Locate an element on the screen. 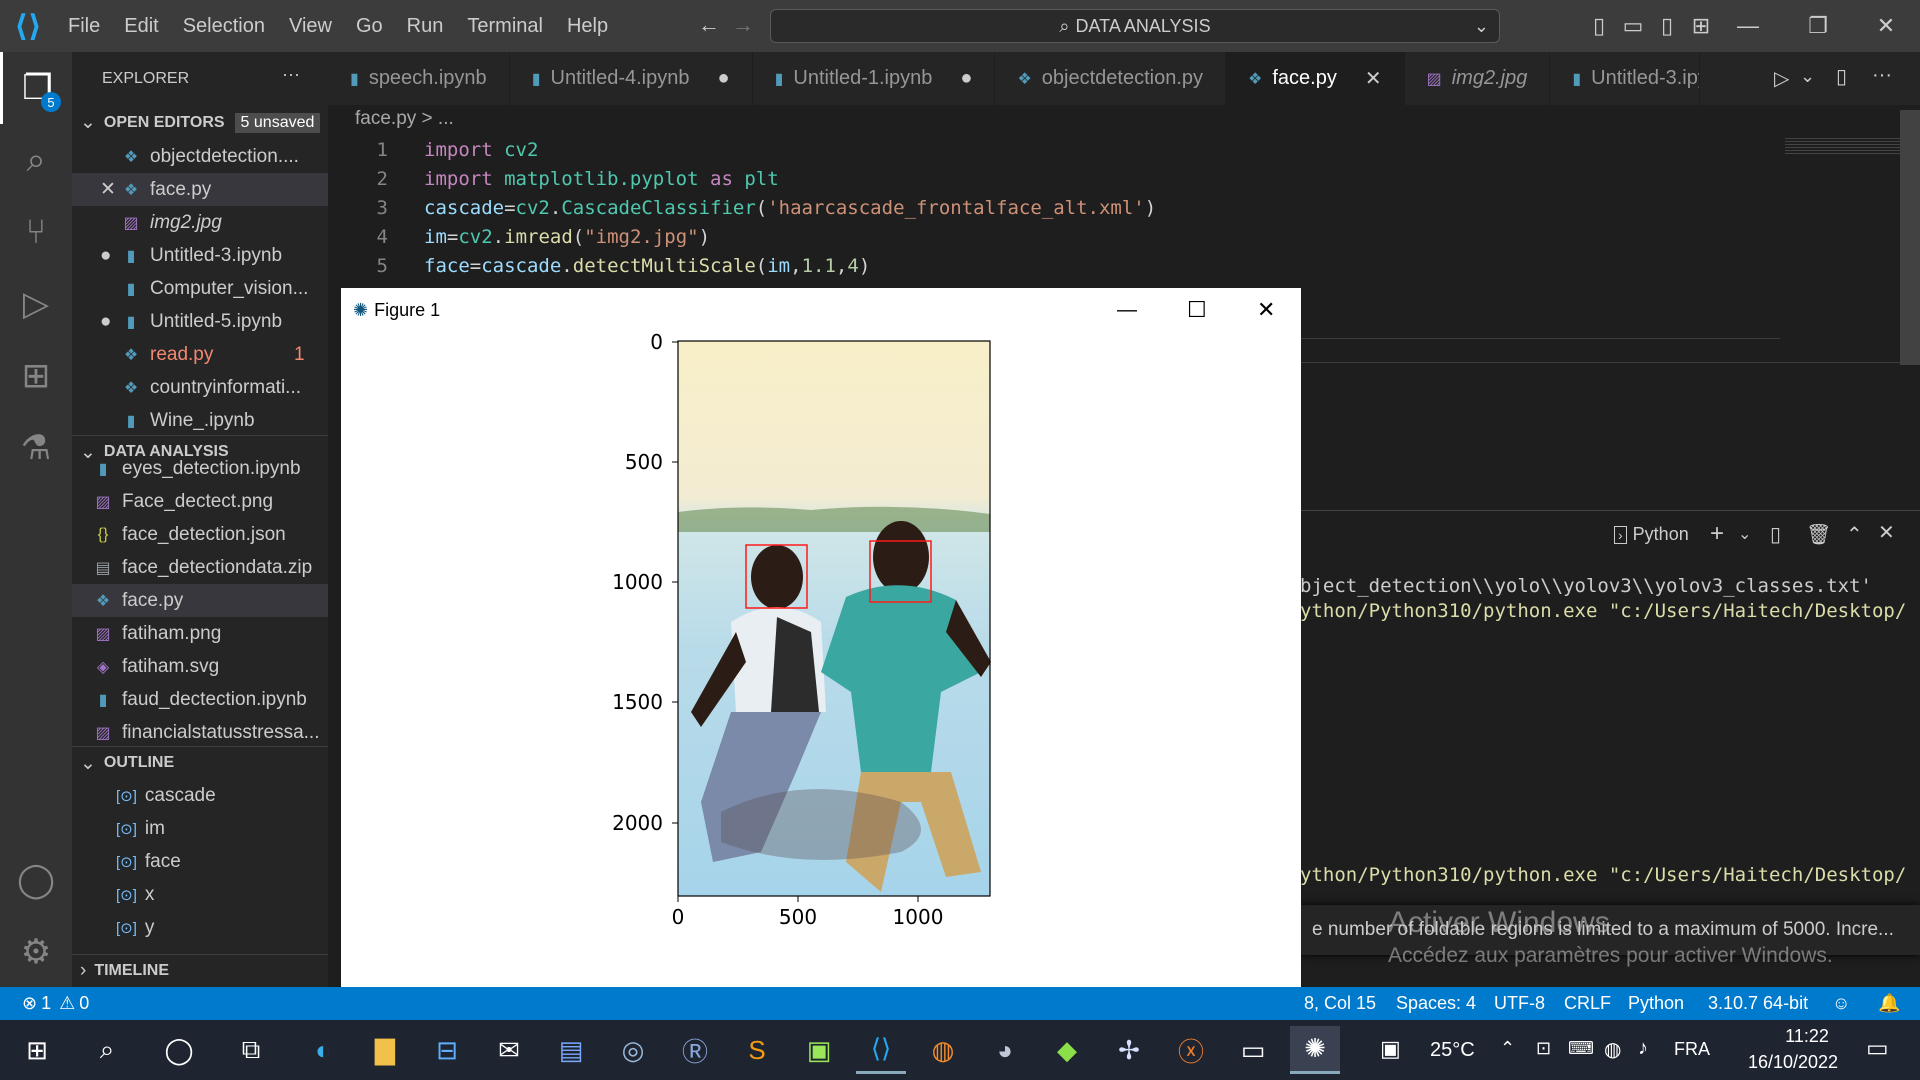 The width and height of the screenshot is (1920, 1080). testing-icon: ⚗ is located at coordinates (36, 448).